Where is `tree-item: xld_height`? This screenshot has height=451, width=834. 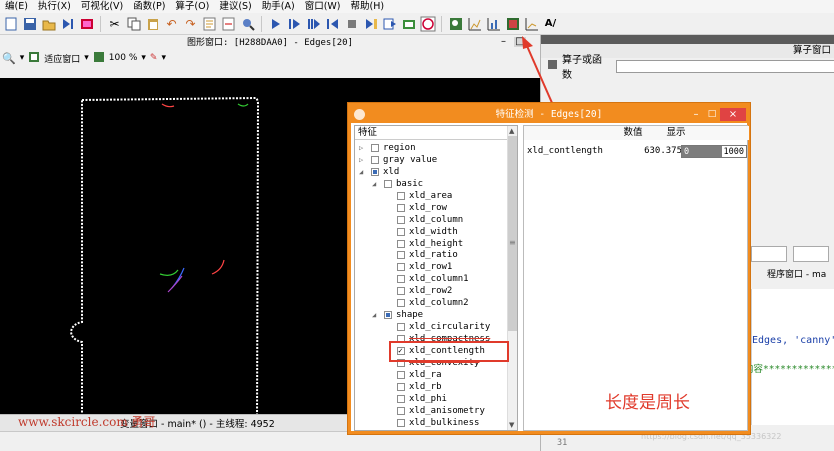 tree-item: xld_height is located at coordinates (431, 244).